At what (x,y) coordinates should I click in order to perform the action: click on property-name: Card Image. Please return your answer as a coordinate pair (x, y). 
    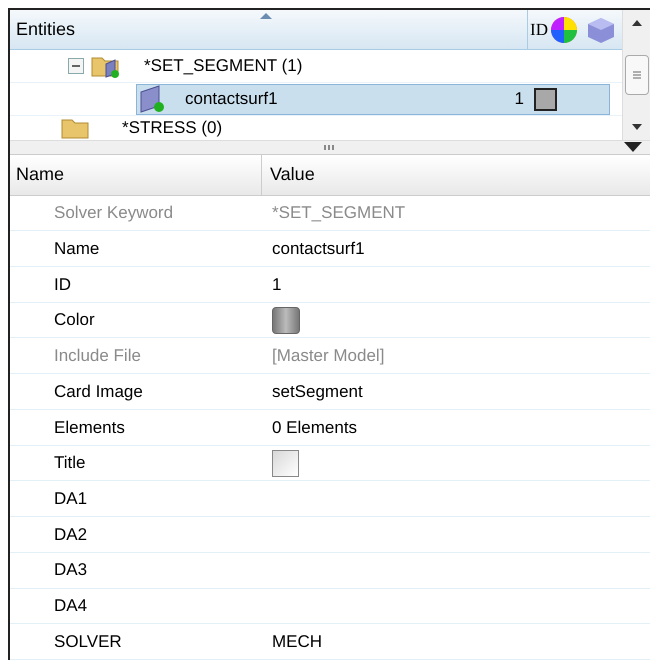
    Looking at the image, I should click on (98, 391).